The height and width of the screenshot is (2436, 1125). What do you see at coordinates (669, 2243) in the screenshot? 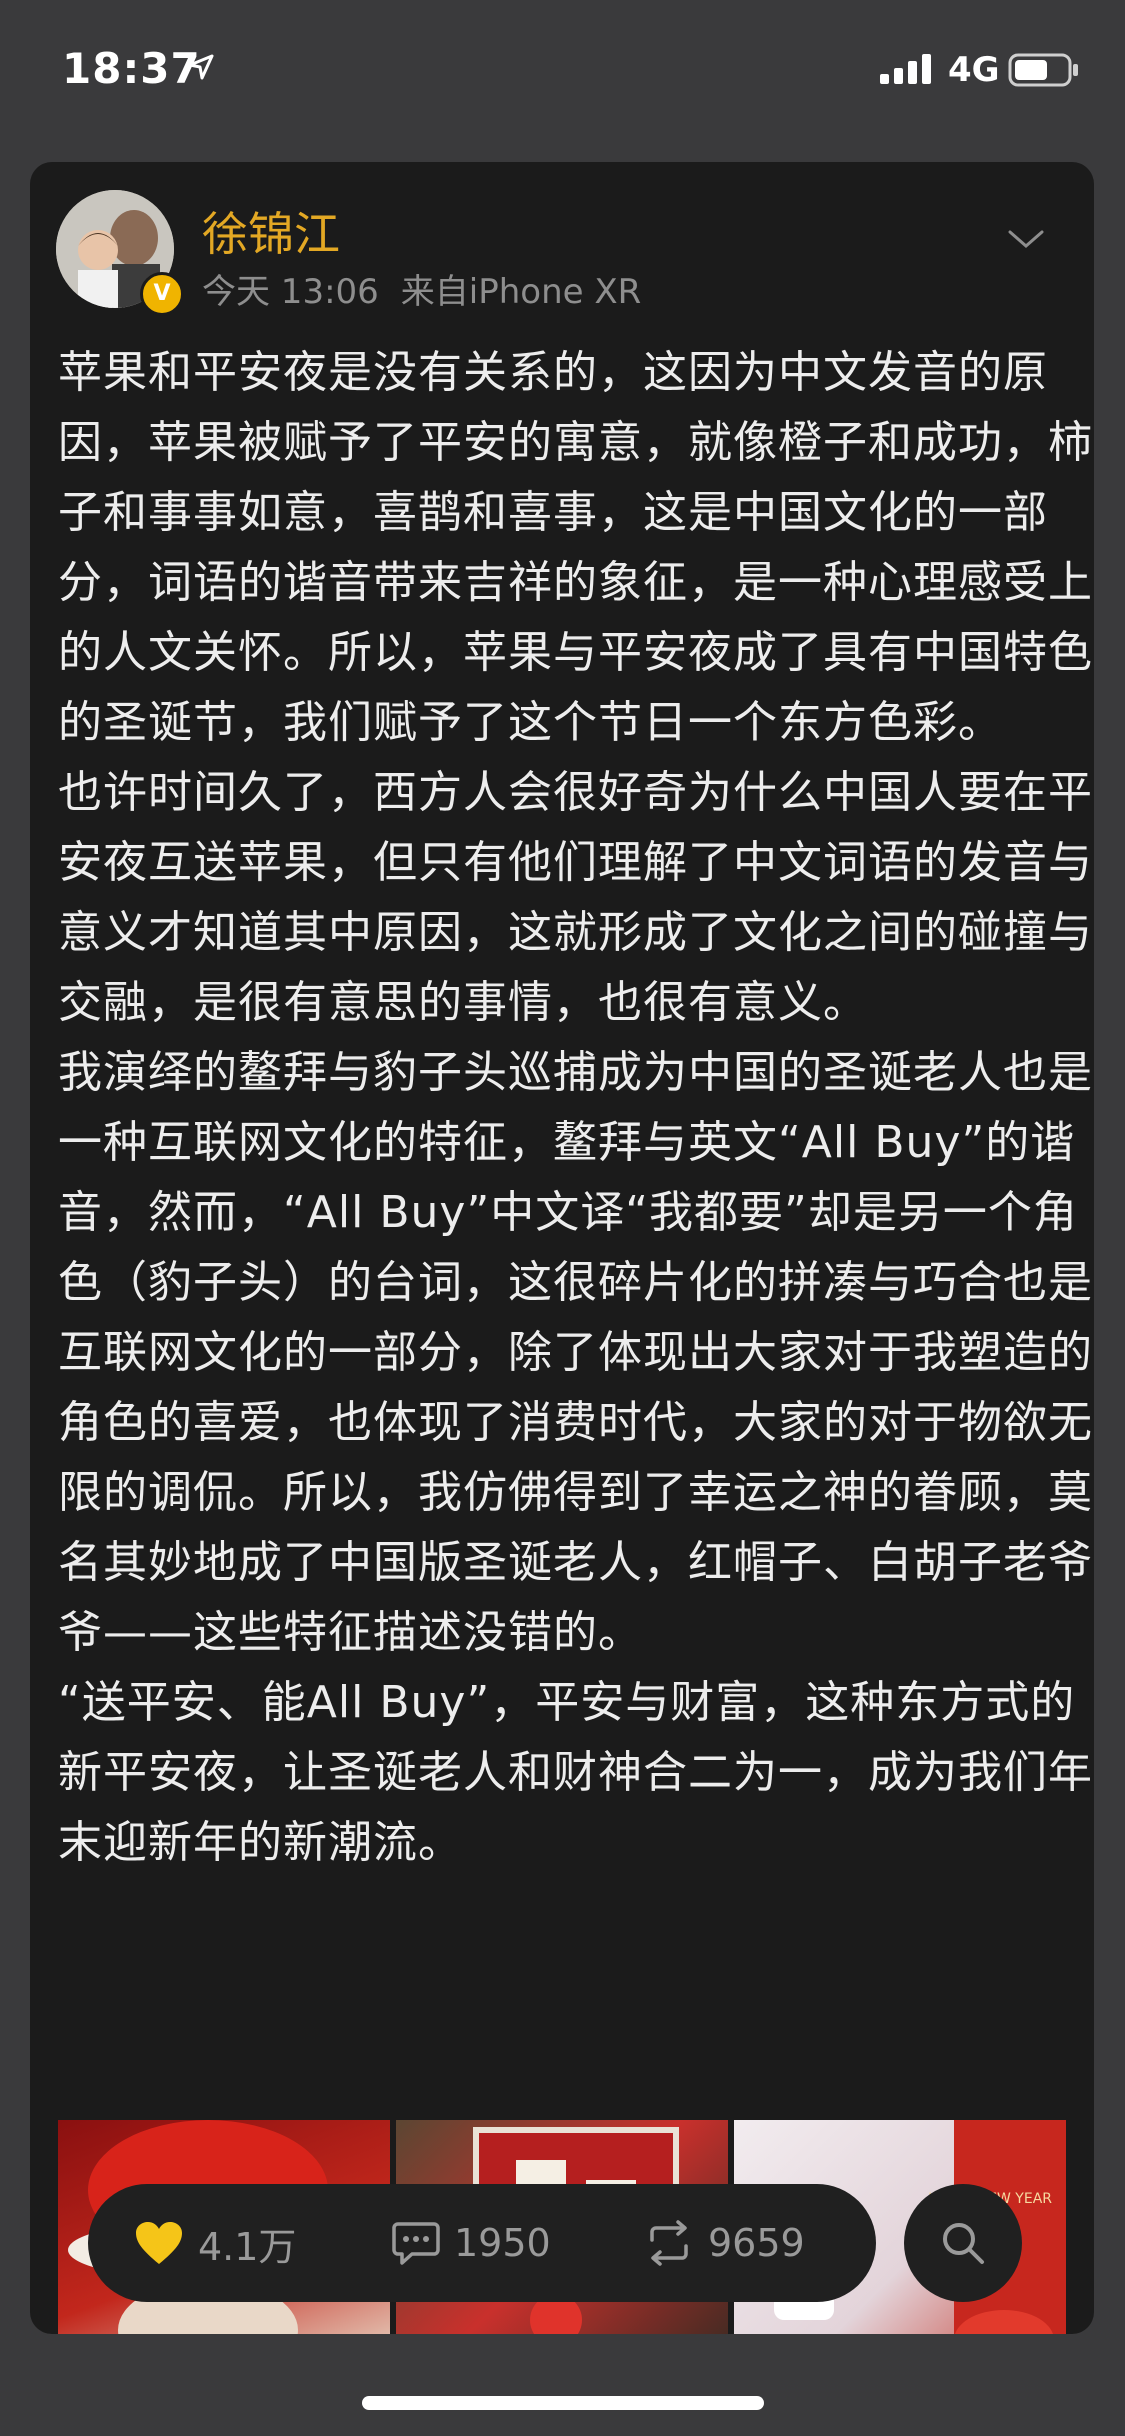
I see `repost-icon` at bounding box center [669, 2243].